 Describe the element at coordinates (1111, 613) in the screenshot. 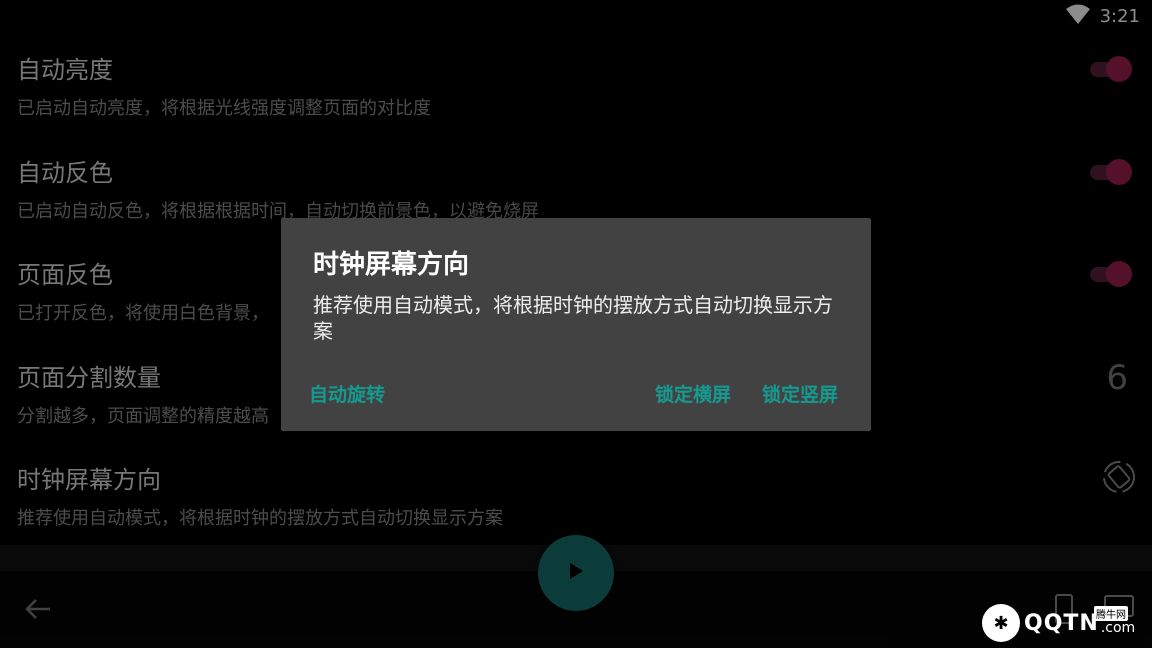

I see `watermark-tag: 腾牛网` at that location.